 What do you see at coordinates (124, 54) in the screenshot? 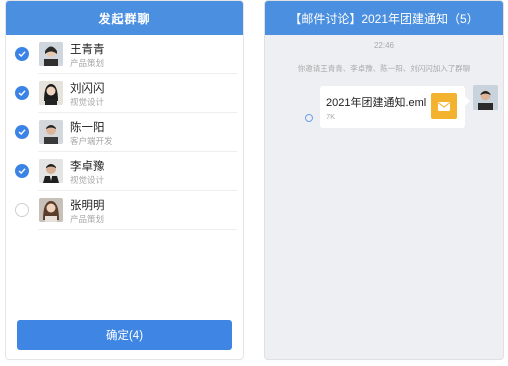
I see `member-row: 王青青 产品策划` at bounding box center [124, 54].